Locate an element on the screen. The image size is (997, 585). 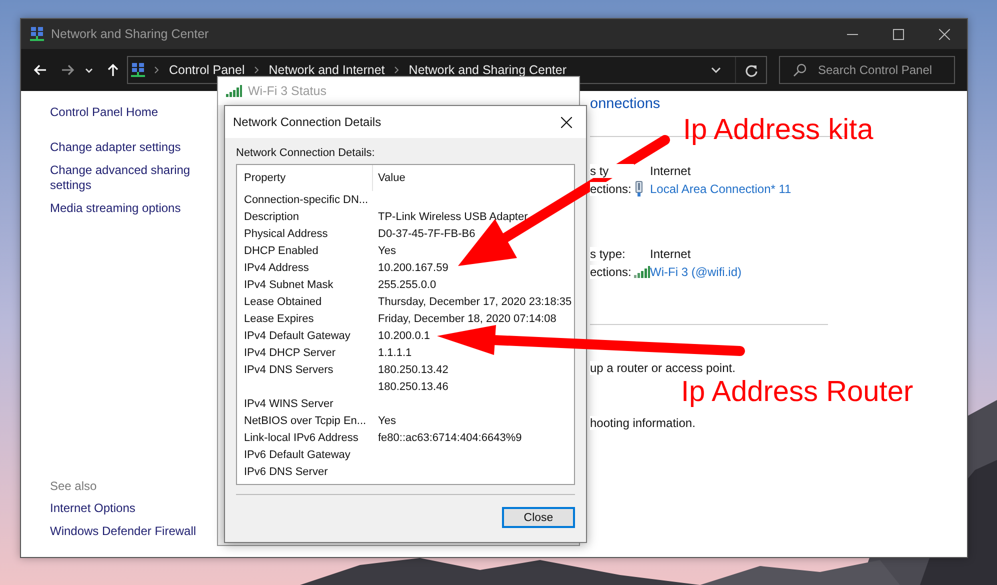
connection-link: Wi-Fi 3 (@wifi.id) is located at coordinates (696, 272).